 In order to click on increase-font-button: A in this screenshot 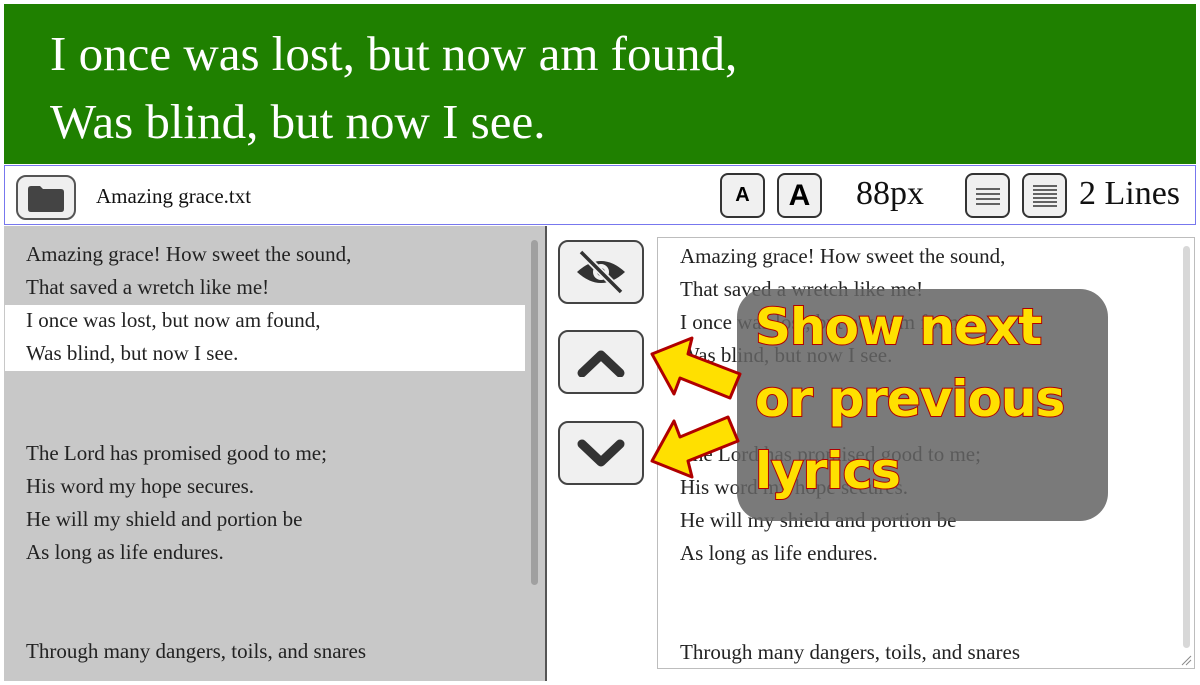, I will do `click(799, 195)`.